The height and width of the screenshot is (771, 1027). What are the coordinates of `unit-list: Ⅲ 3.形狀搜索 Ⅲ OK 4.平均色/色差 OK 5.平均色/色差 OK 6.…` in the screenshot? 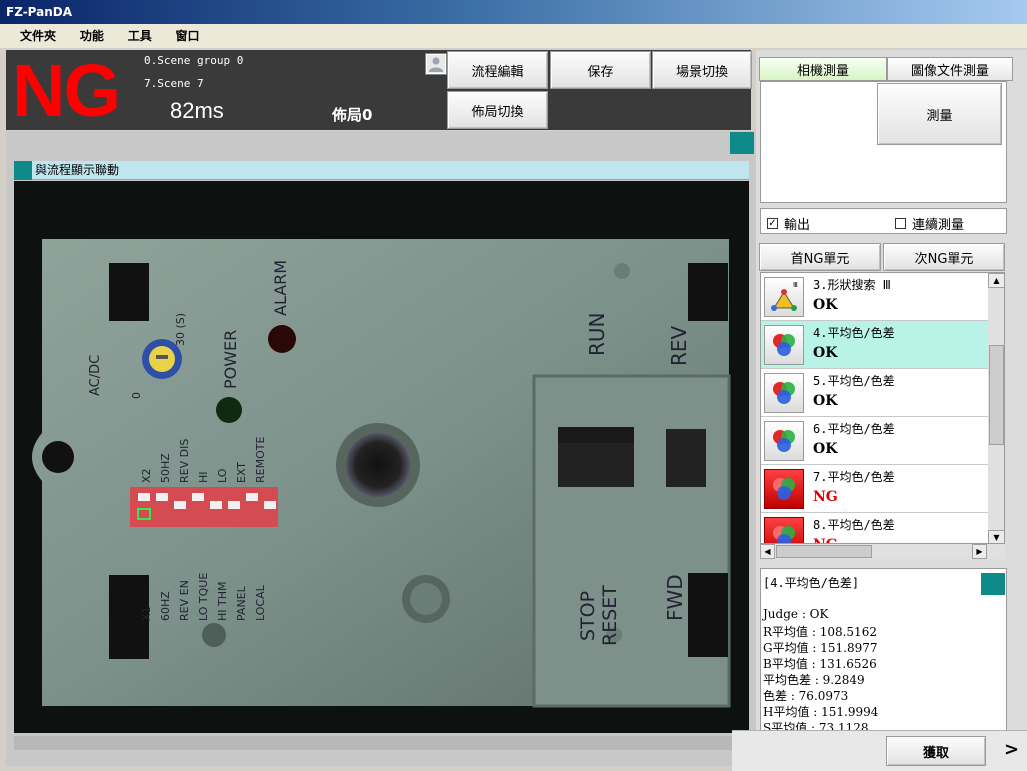 It's located at (882, 408).